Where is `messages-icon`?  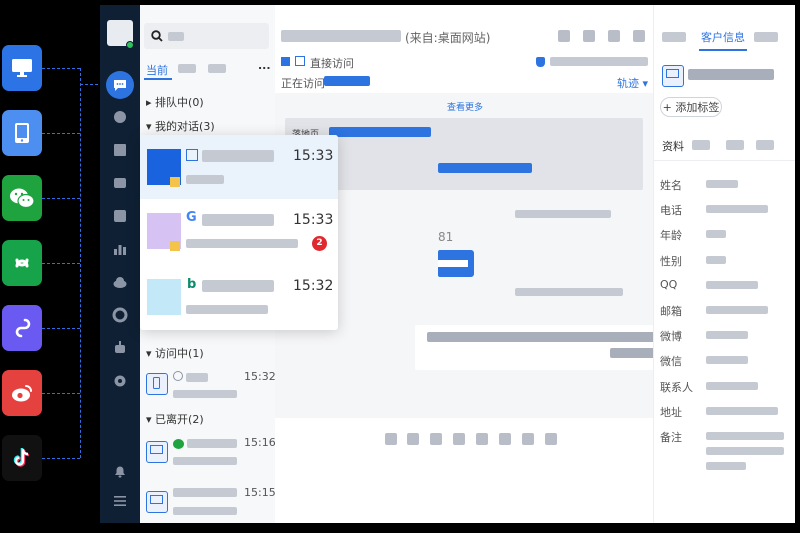
messages-icon is located at coordinates (120, 183).